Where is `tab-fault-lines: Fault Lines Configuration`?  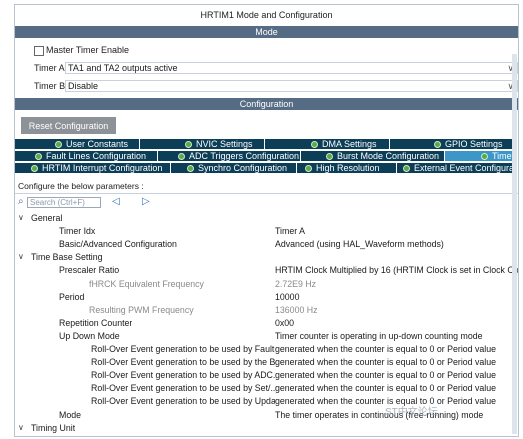 tab-fault-lines: Fault Lines Configuration is located at coordinates (86, 156).